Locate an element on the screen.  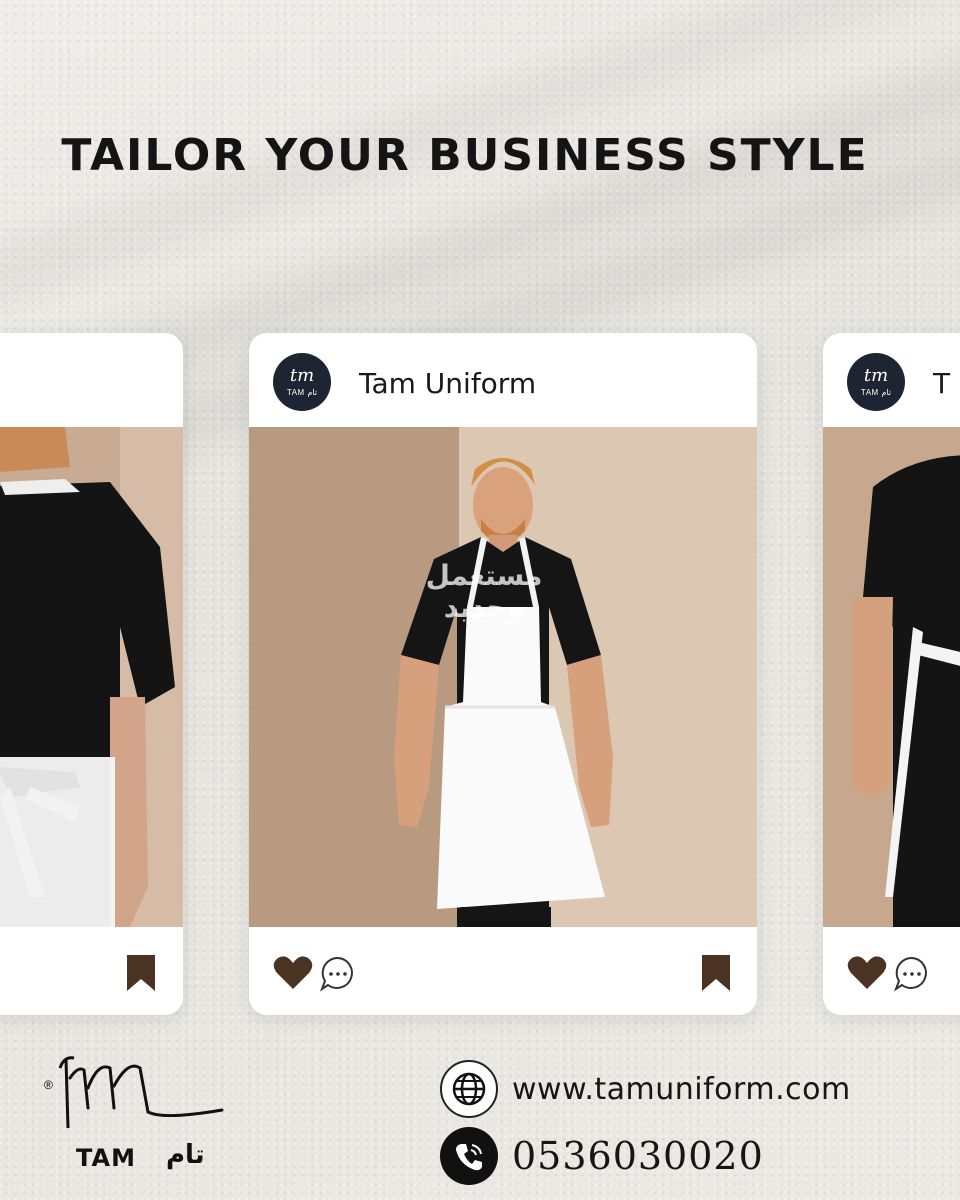
brand-name-arabic: تام is located at coordinates (185, 1155).